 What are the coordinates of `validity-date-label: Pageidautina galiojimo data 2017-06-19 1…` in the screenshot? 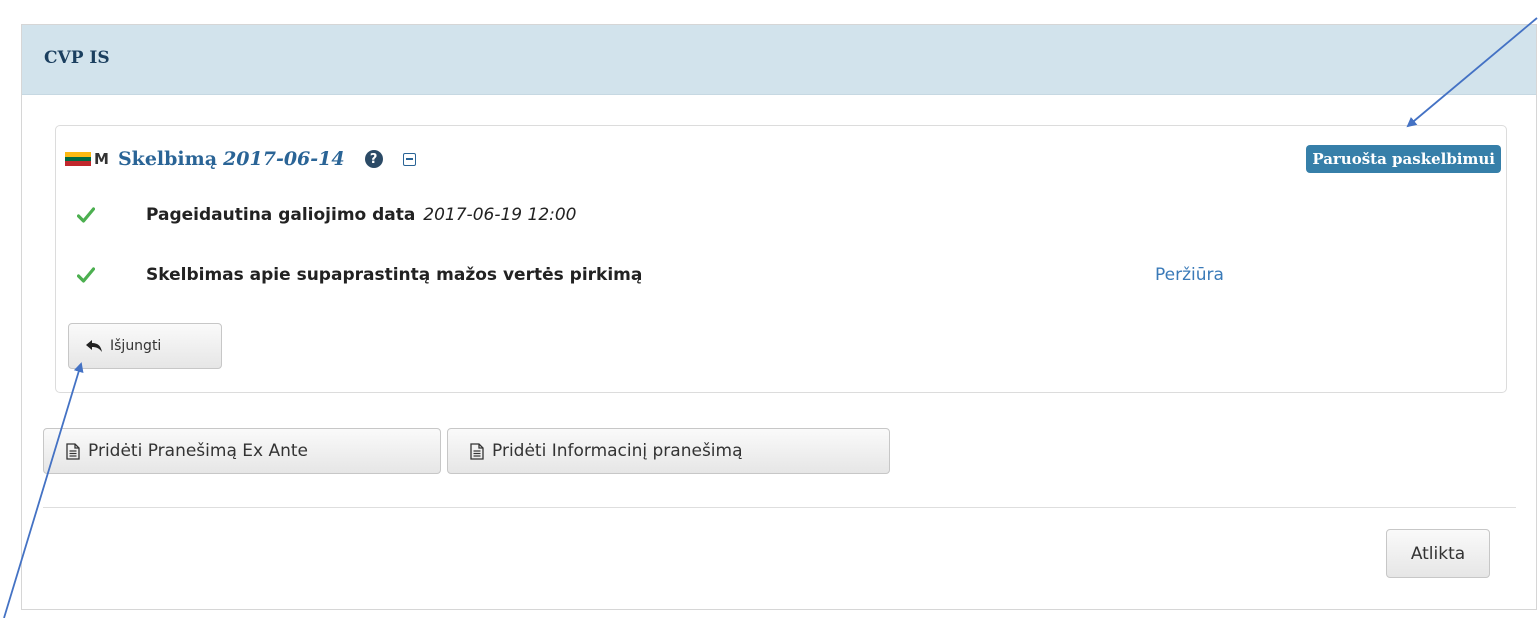 It's located at (361, 215).